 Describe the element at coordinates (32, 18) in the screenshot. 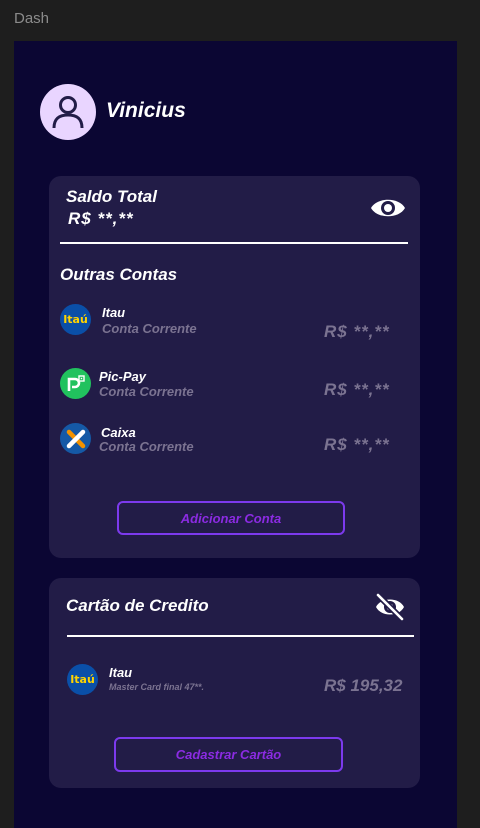

I see `frame-label: Dash` at that location.